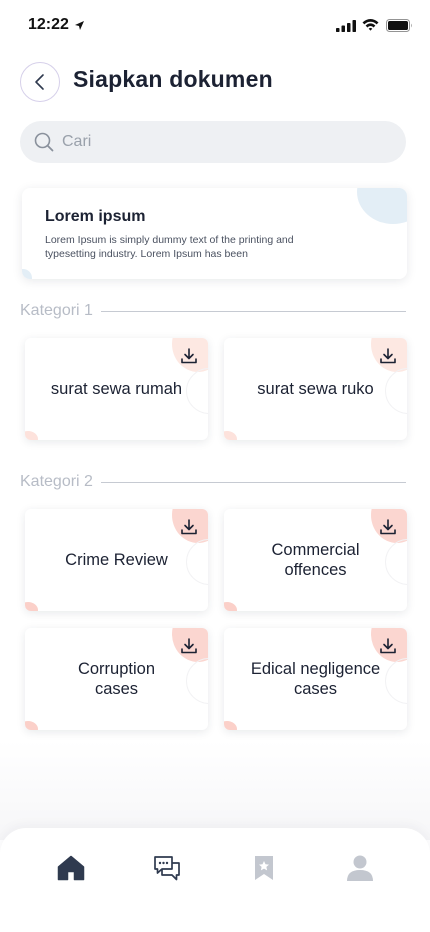 Image resolution: width=430 pixels, height=932 pixels. What do you see at coordinates (56, 310) in the screenshot?
I see `category-label: Kategori 1` at bounding box center [56, 310].